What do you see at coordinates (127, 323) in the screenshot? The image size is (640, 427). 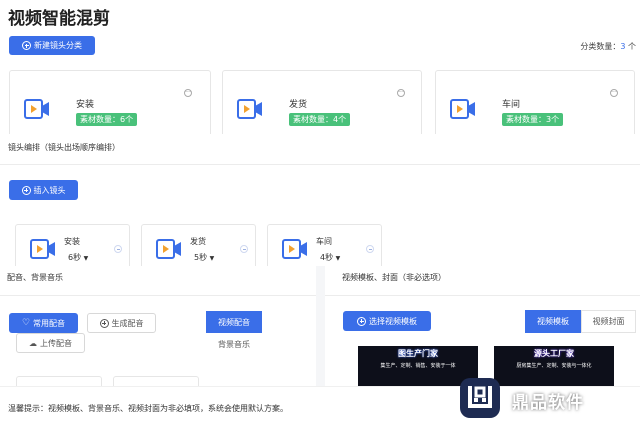 I see `generate-voice-label: 生成配音` at bounding box center [127, 323].